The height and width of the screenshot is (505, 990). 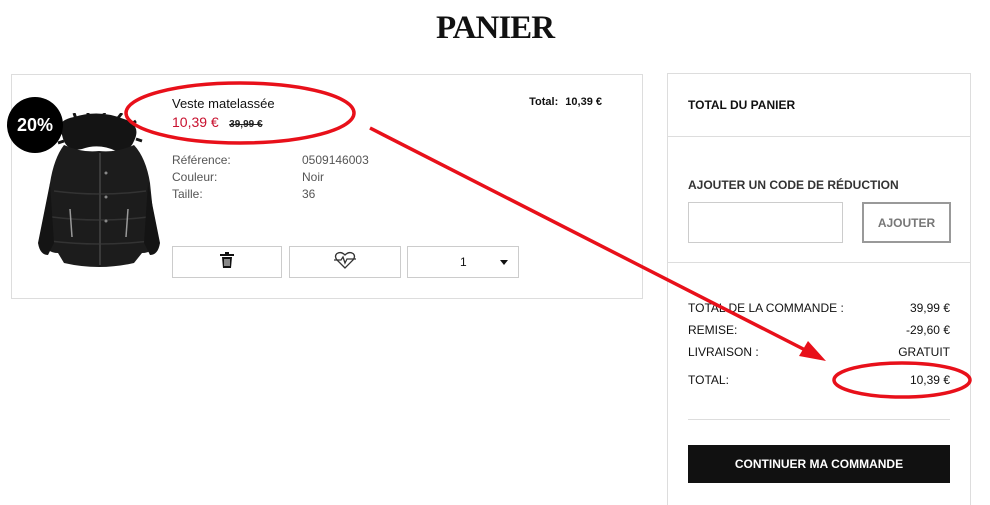 What do you see at coordinates (793, 185) in the screenshot?
I see `promo-code-label: AJOUTER UN CODE DE RÉDUCTION` at bounding box center [793, 185].